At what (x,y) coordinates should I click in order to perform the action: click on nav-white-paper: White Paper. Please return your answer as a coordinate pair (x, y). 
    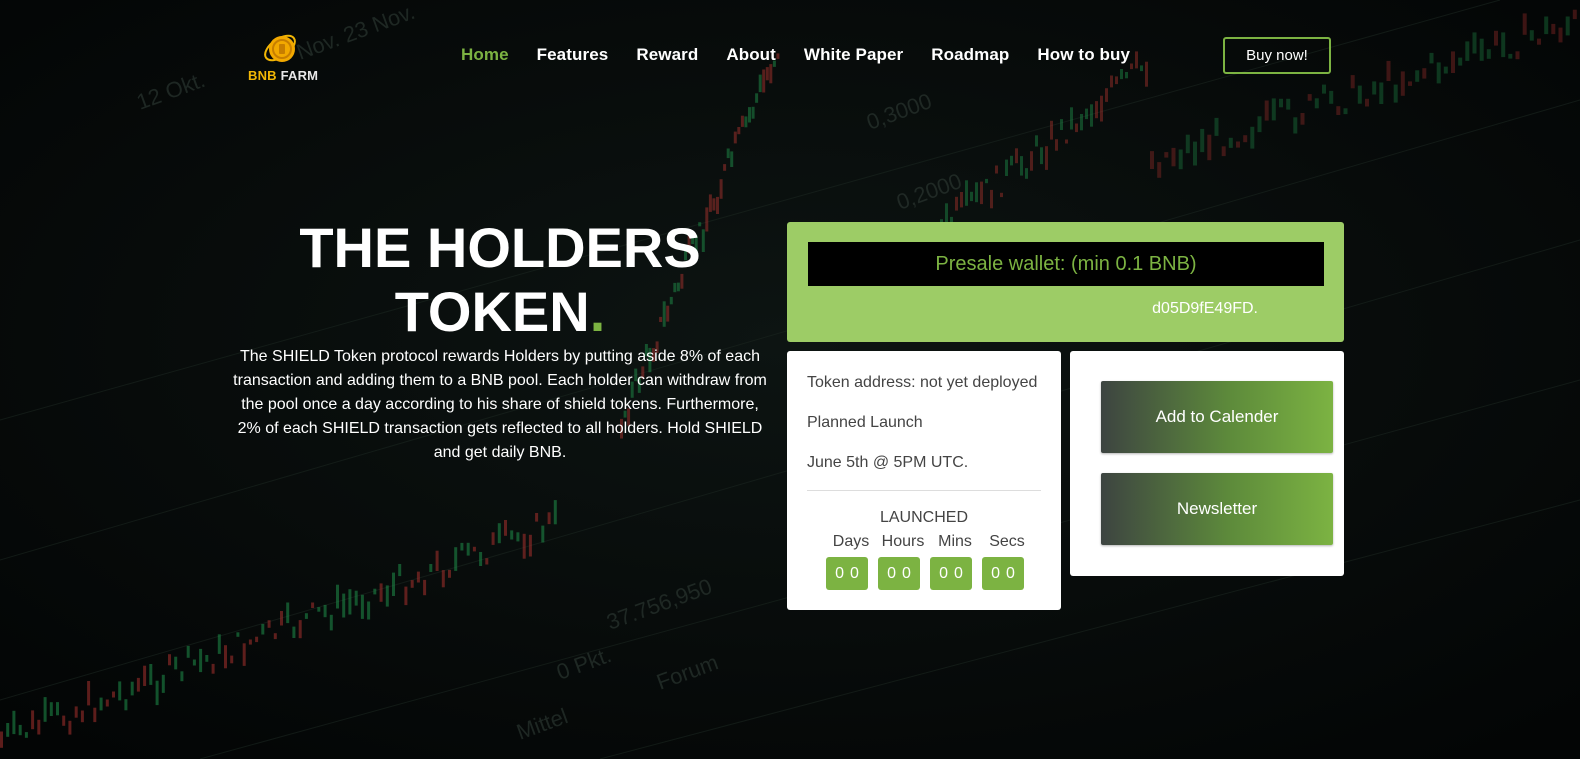
    Looking at the image, I should click on (853, 55).